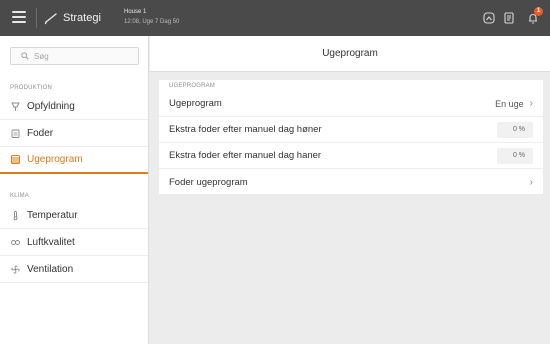 The image size is (550, 344). I want to click on top-bar: Strategi House 1 12:08, Uge 7 Dag 50 1, so click(275, 18).